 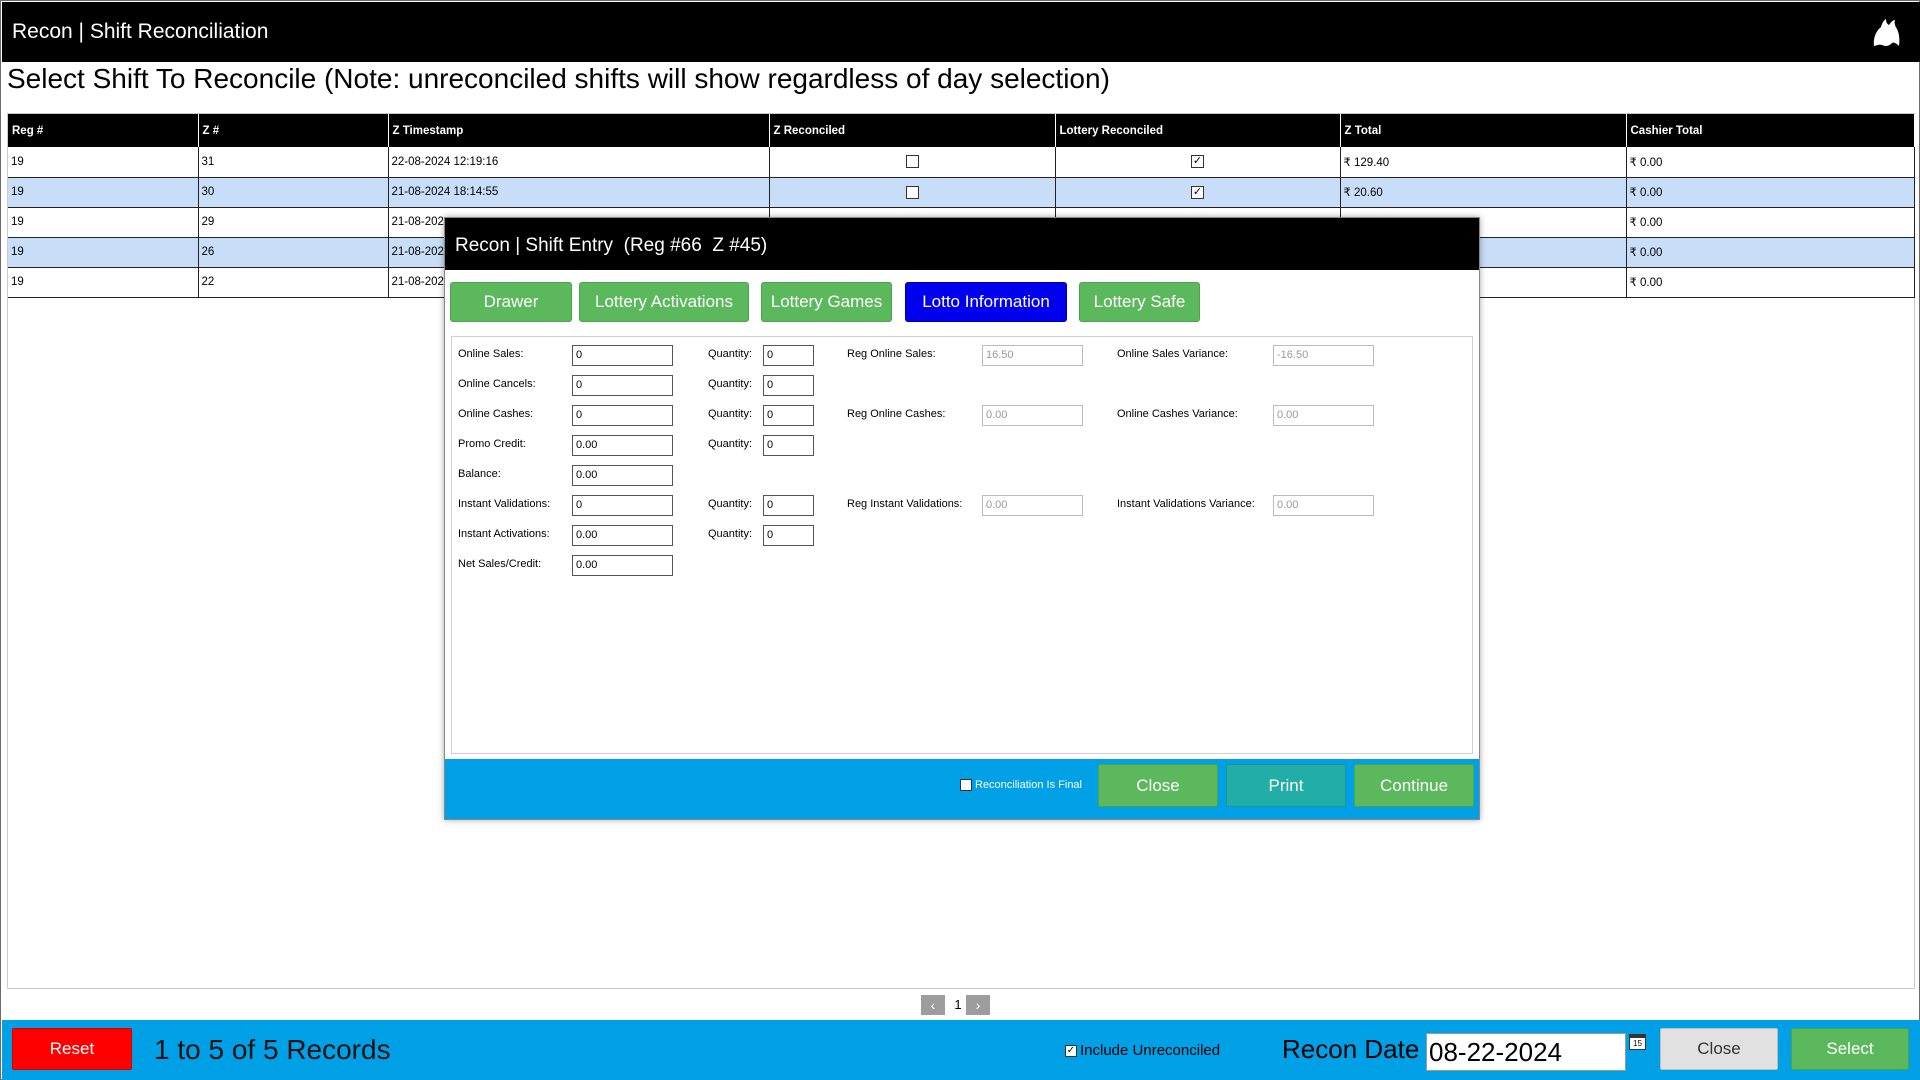 What do you see at coordinates (788, 445) in the screenshot?
I see `promo-credit-quantity-input: 0` at bounding box center [788, 445].